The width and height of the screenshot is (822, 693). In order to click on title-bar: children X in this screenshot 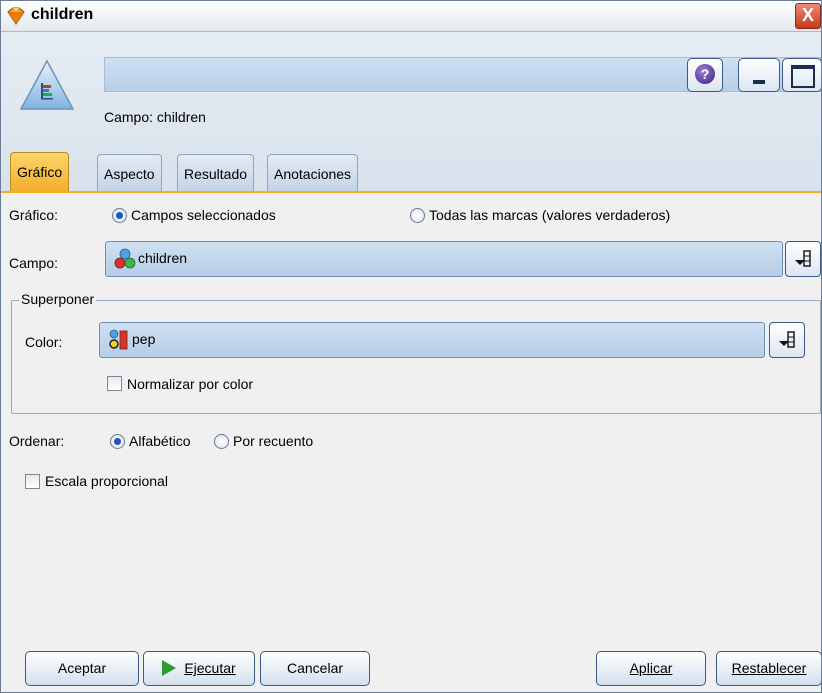, I will do `click(411, 16)`.